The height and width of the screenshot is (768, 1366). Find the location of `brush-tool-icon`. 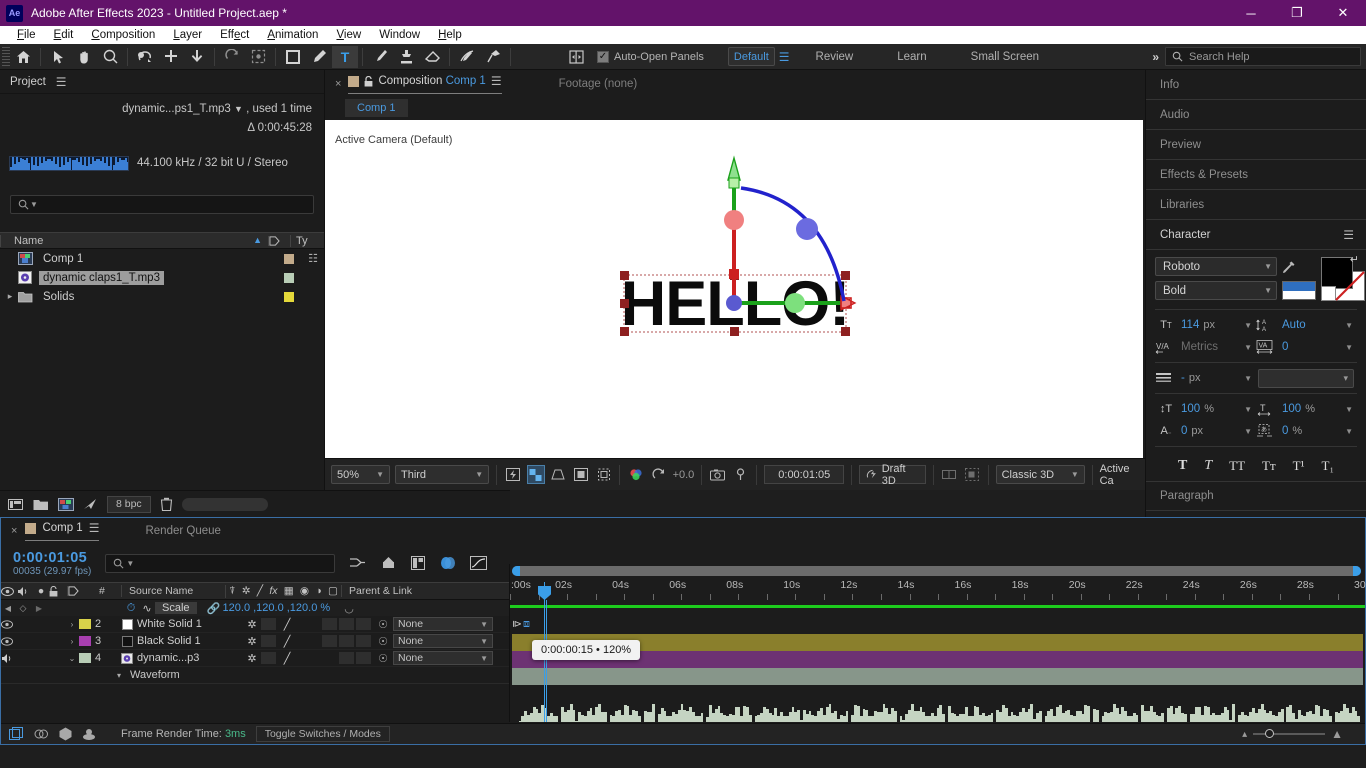

brush-tool-icon is located at coordinates (380, 57).